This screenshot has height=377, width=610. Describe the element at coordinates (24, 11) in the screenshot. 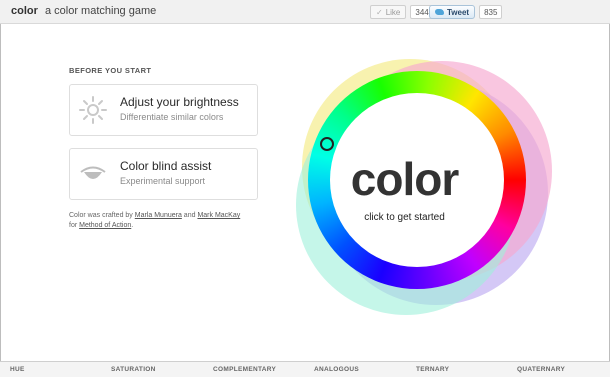

I see `app-name: color` at that location.